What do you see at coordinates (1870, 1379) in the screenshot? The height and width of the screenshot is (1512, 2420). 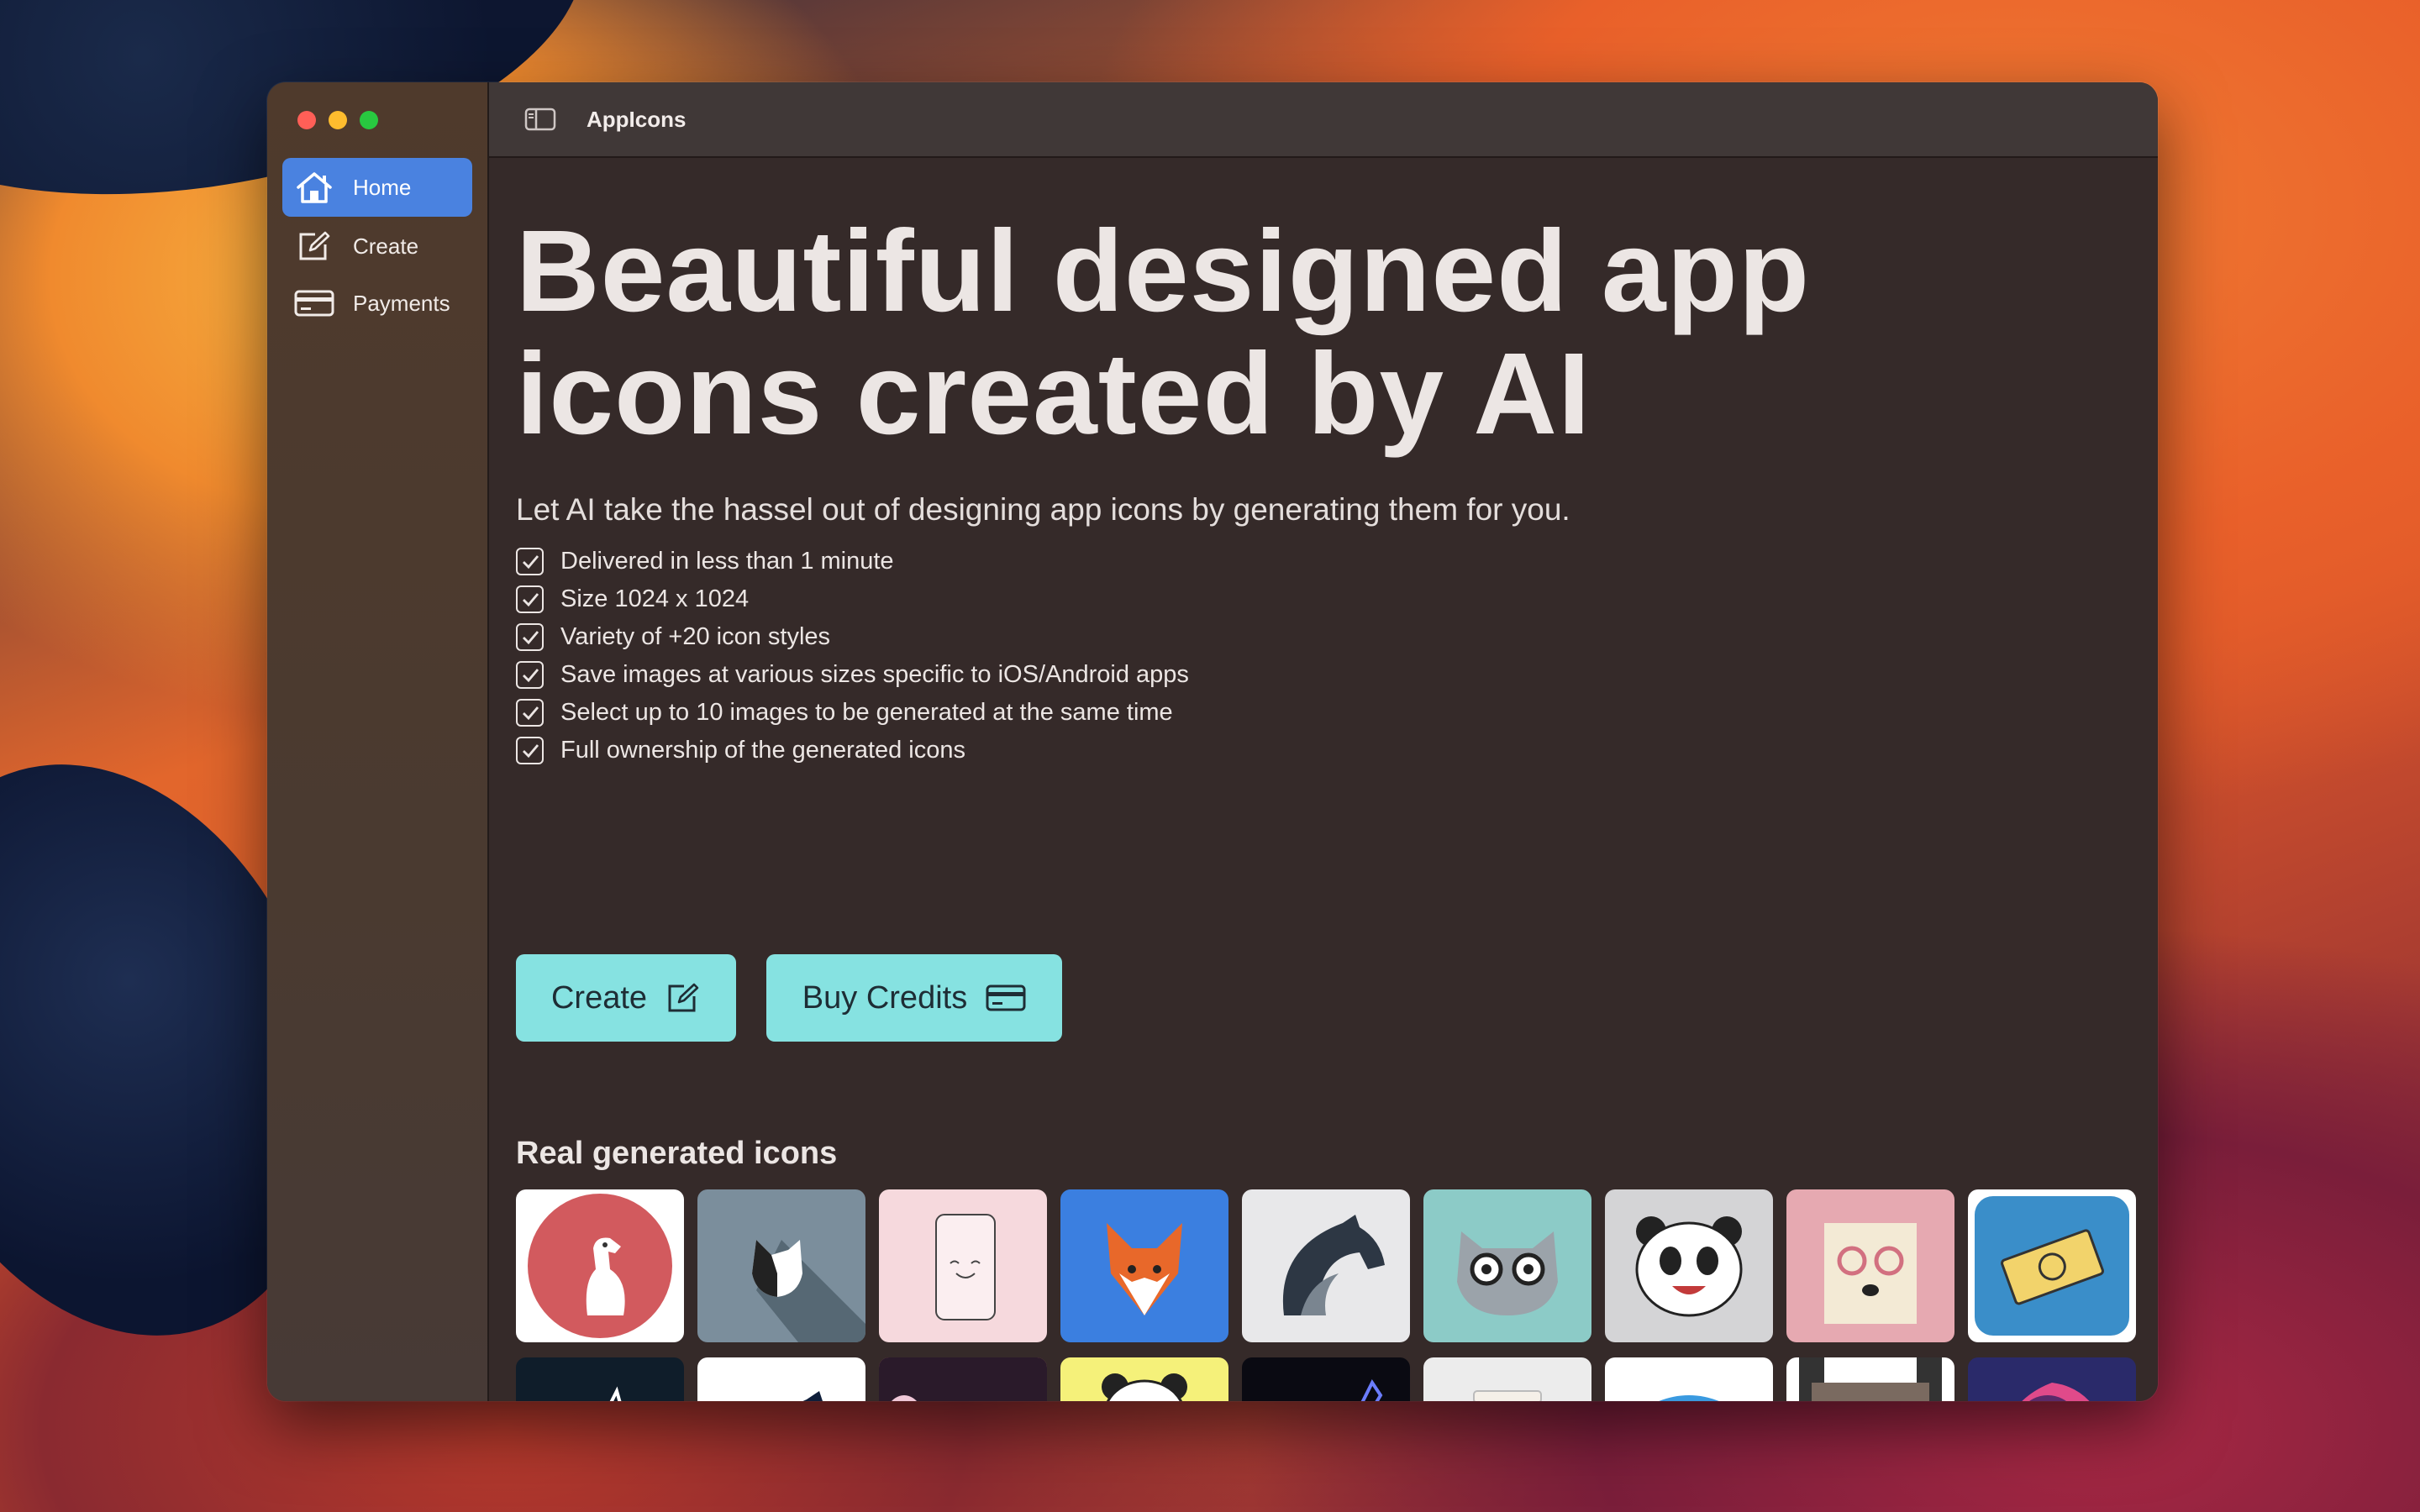 I see `gallery-icon-pixel-husky` at bounding box center [1870, 1379].